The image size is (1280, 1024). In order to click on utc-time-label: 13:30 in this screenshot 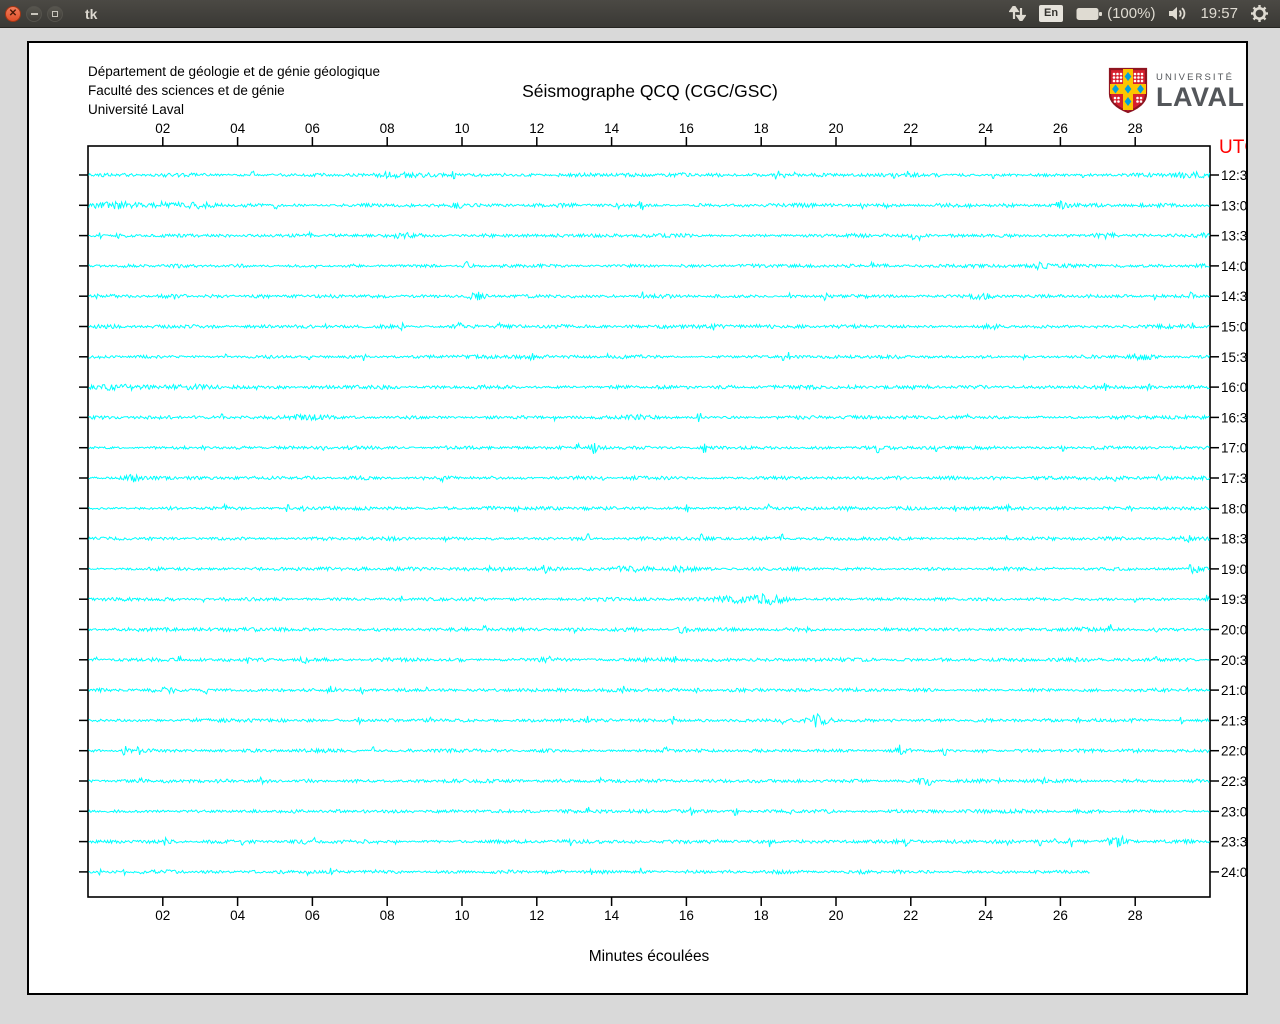, I will do `click(1233, 236)`.